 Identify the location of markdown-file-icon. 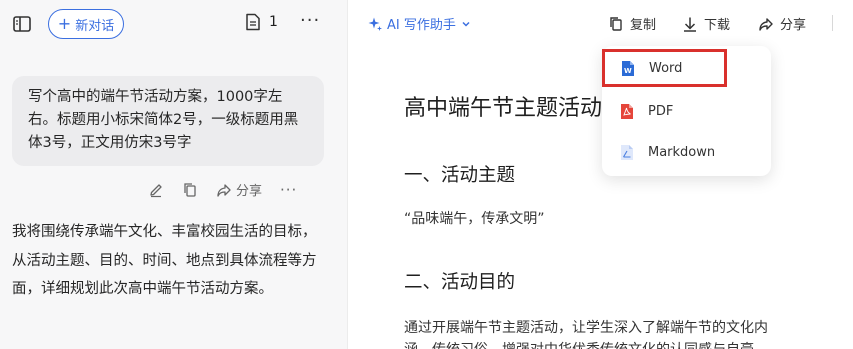
(627, 152).